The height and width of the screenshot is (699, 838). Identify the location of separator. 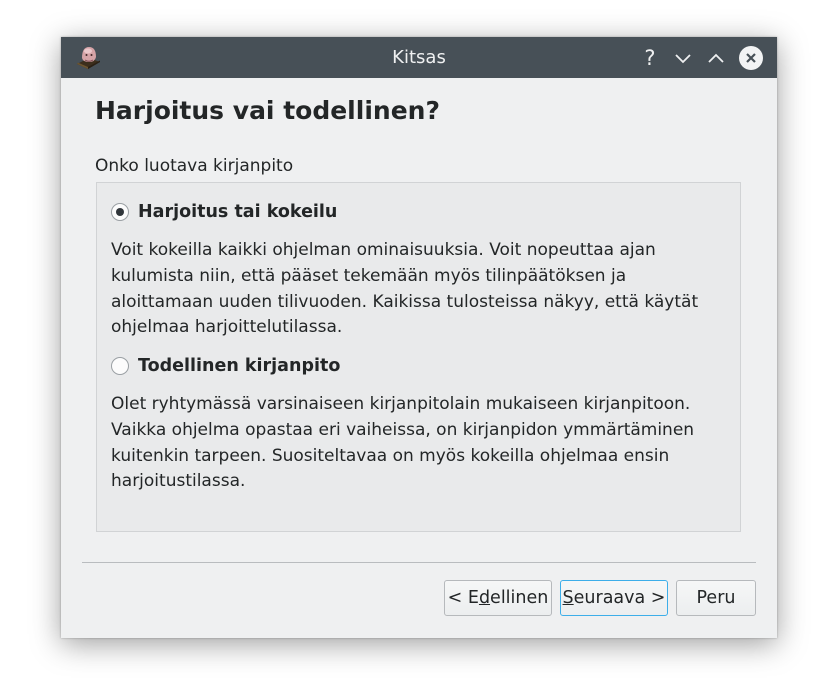
(419, 562).